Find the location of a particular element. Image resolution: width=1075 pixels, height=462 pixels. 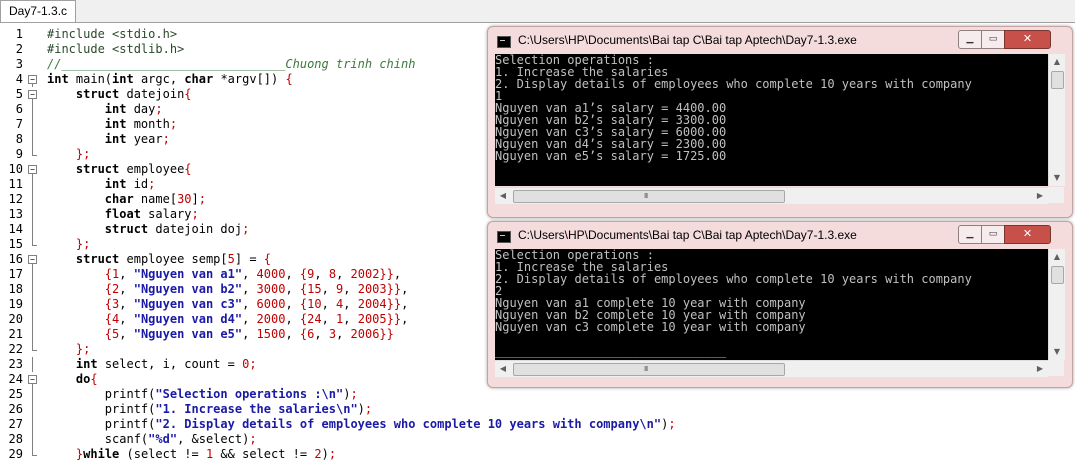

code-line: 9 }; is located at coordinates (240, 154).